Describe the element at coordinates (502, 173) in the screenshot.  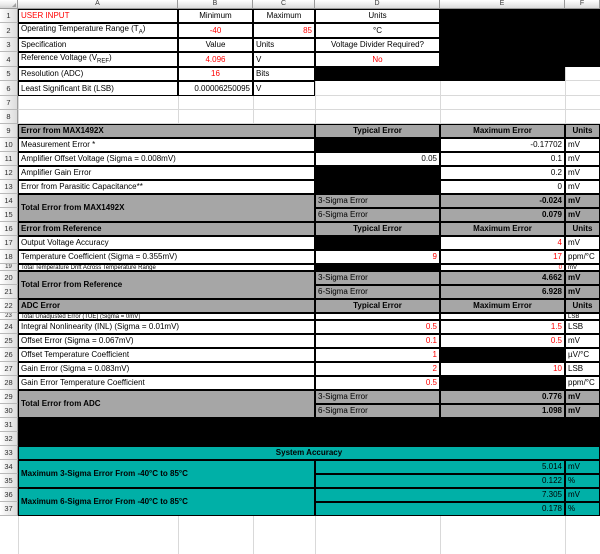
I see `error-row-maximum-value: 0.2` at that location.